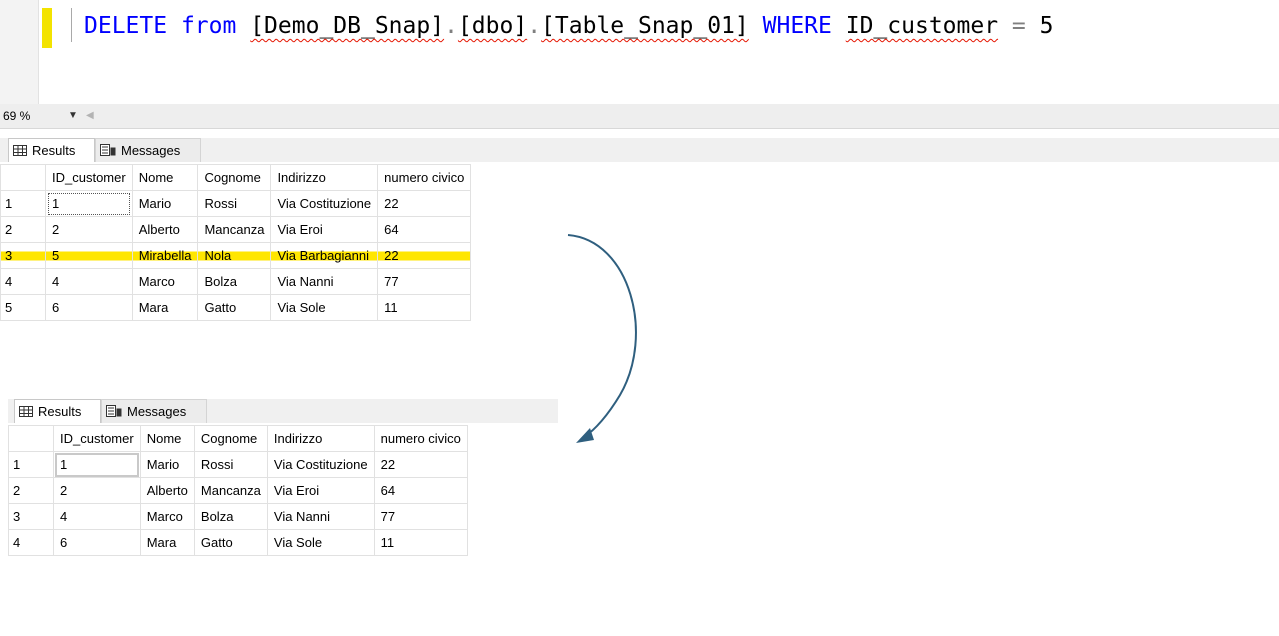 This screenshot has height=636, width=1279. I want to click on table-cell: 5, so click(89, 255).